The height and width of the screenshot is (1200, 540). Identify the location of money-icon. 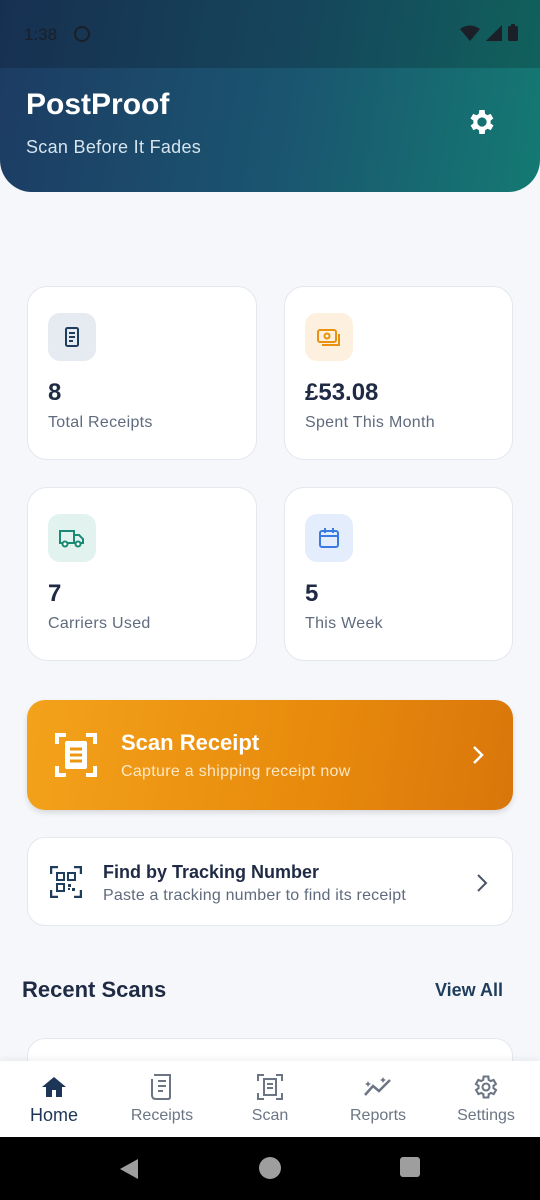
(328, 337).